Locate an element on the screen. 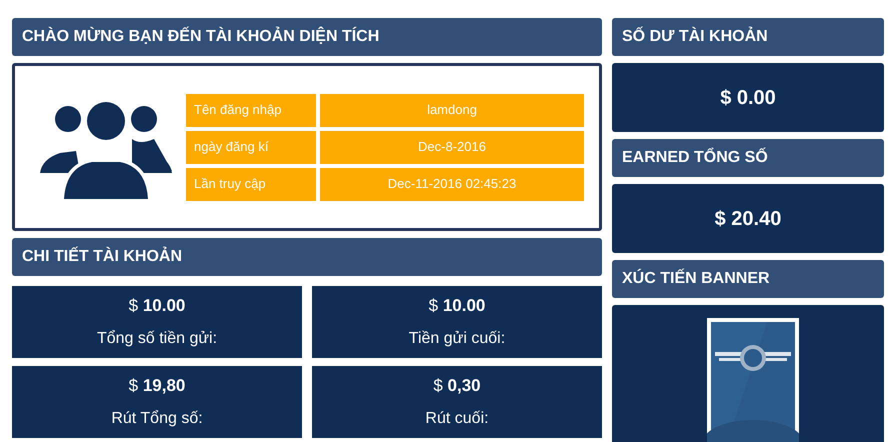 The width and height of the screenshot is (893, 442). balance-value: $ 0.00 is located at coordinates (748, 98).